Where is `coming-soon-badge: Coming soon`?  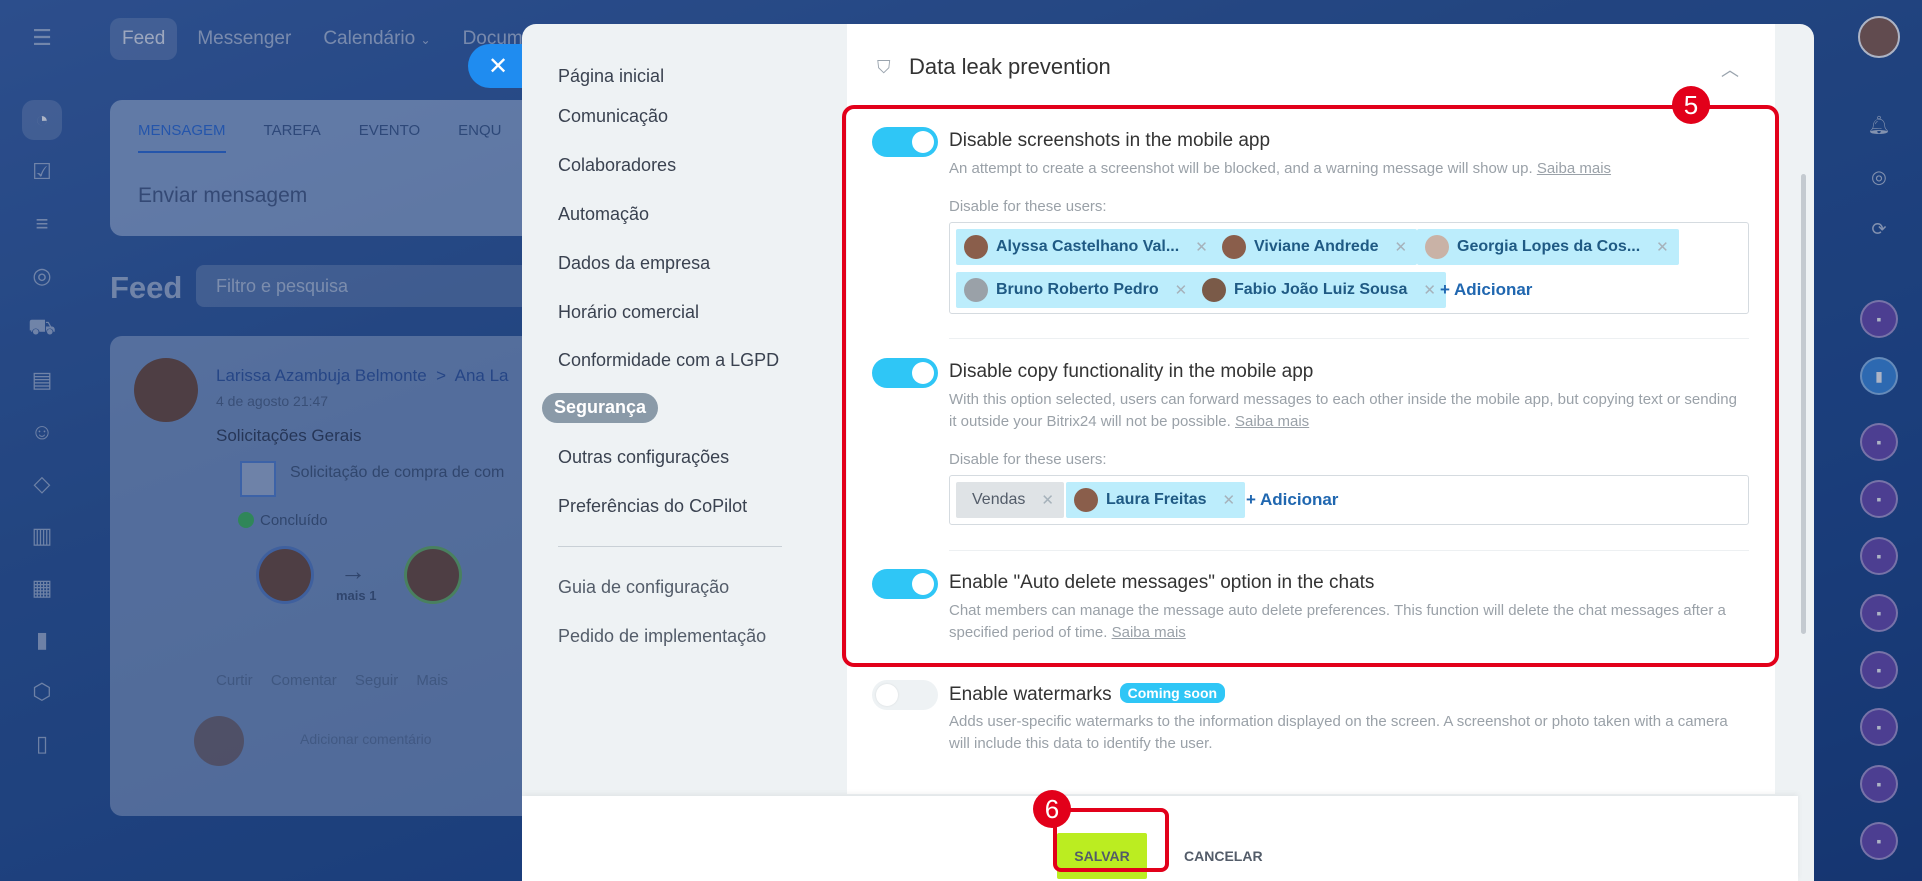
coming-soon-badge: Coming soon is located at coordinates (1172, 693).